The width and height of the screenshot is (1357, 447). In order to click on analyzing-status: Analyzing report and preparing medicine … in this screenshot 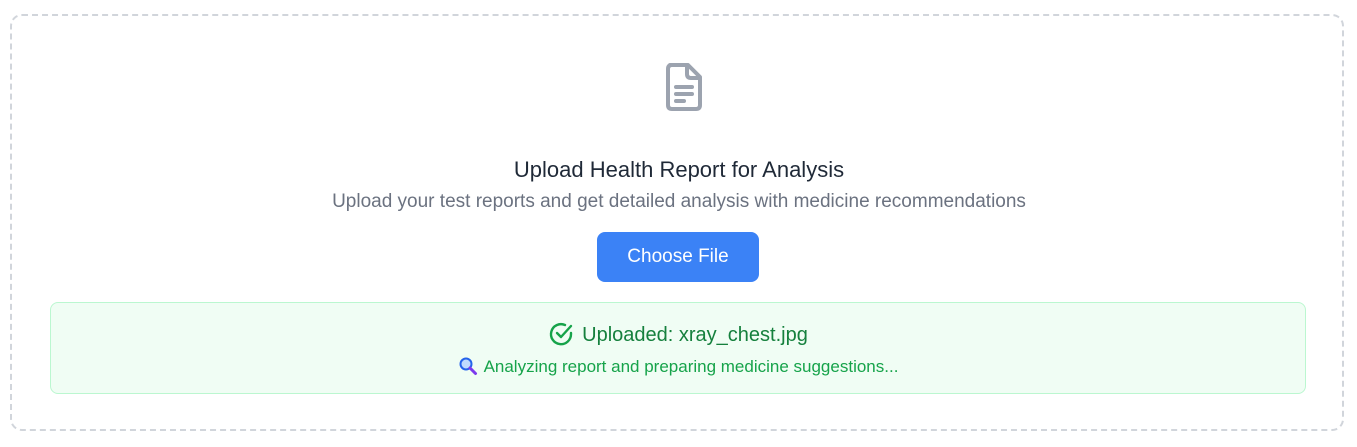, I will do `click(678, 367)`.